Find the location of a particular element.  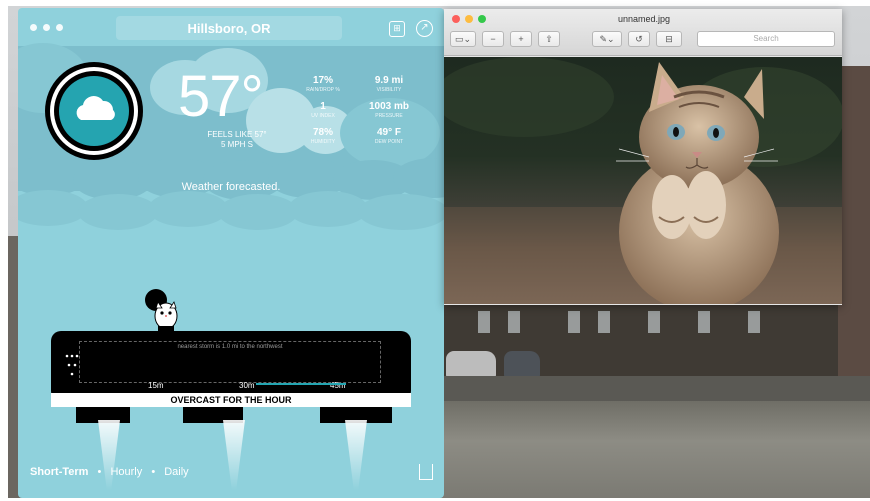

wind-speed: 5 MPH S is located at coordinates (236, 144).